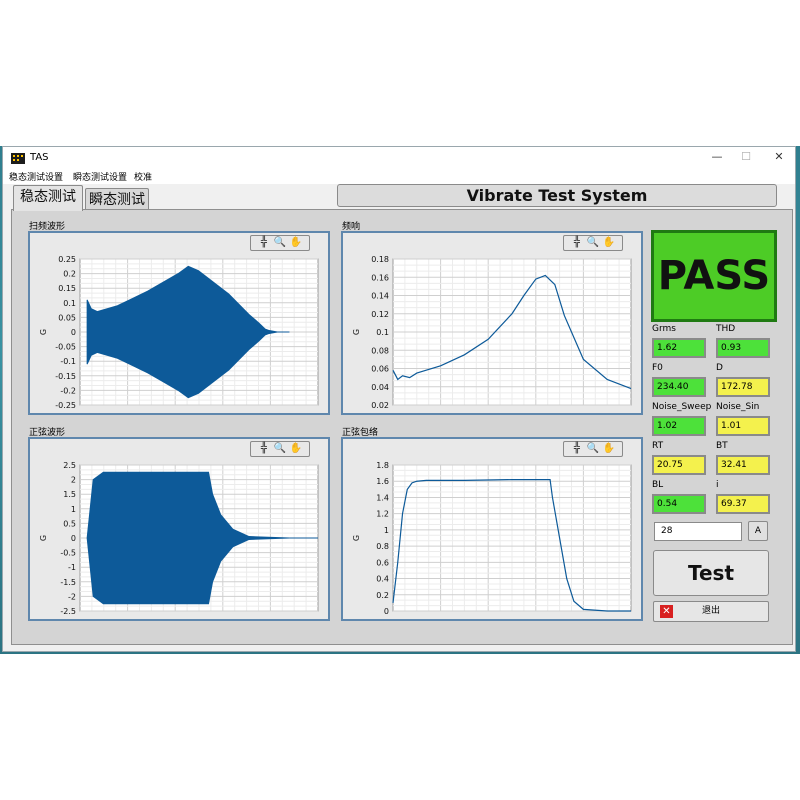 The width and height of the screenshot is (800, 800). What do you see at coordinates (143, 176) in the screenshot?
I see `menu-calibration: 校准` at bounding box center [143, 176].